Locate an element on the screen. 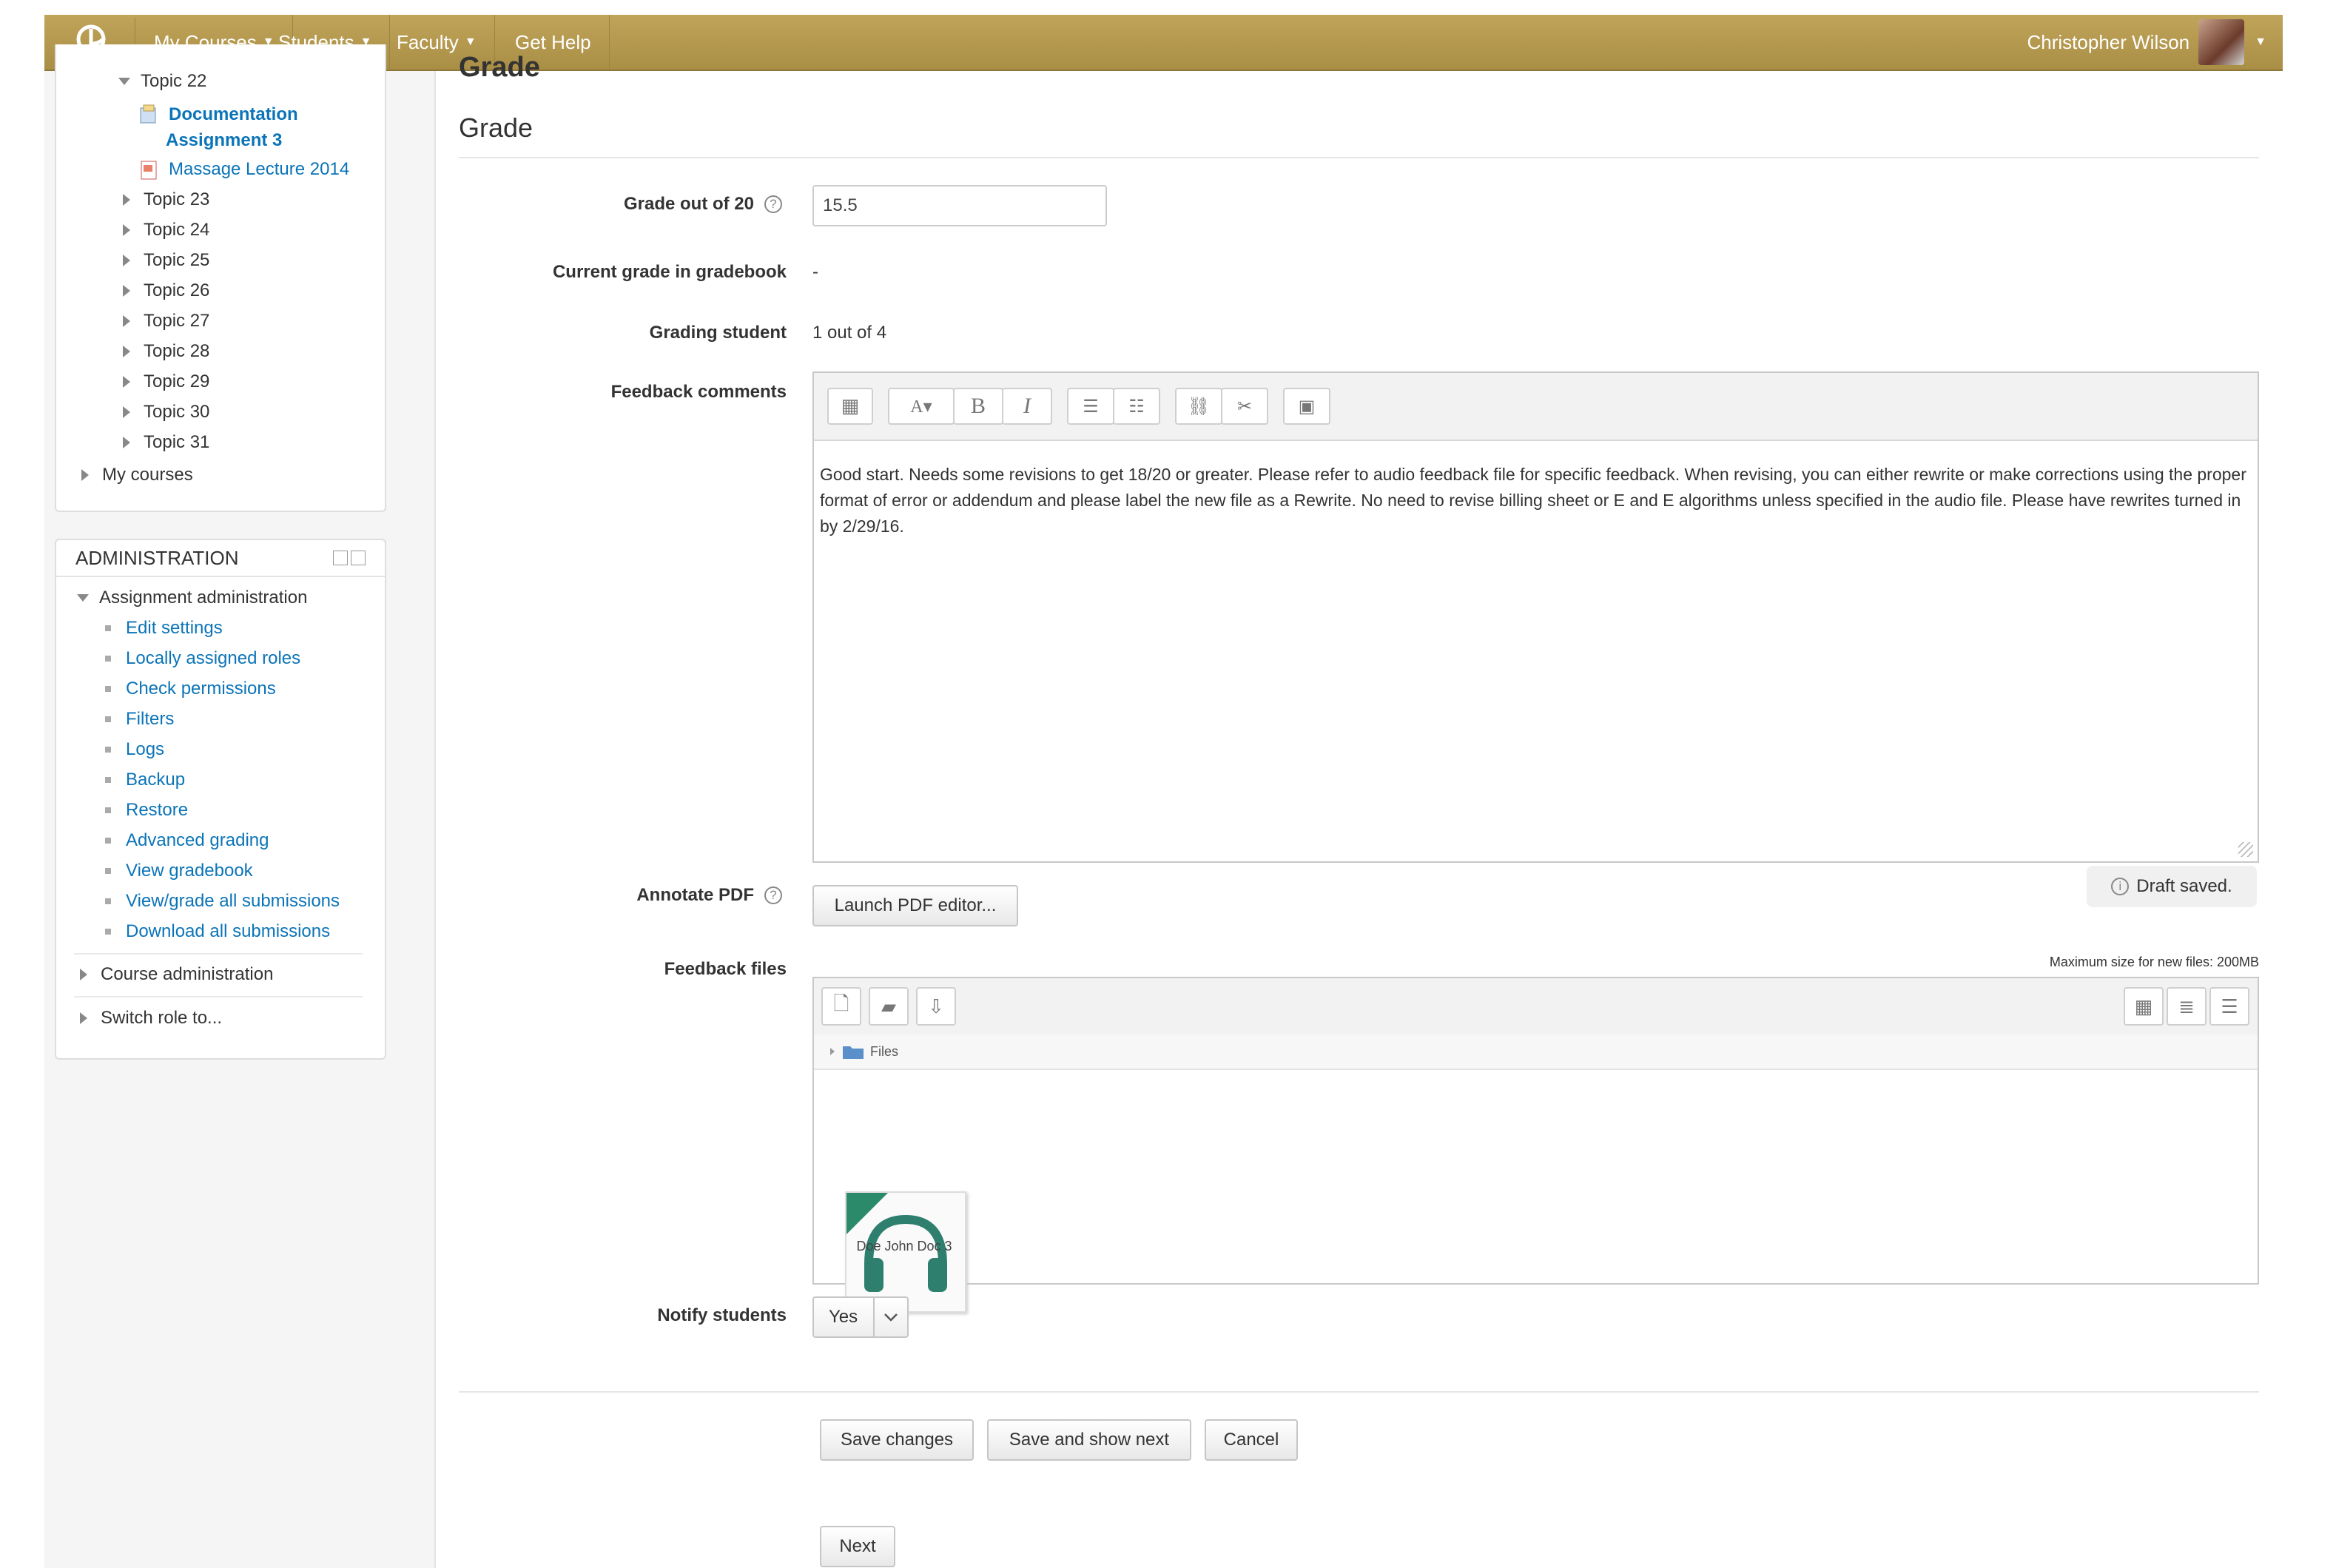  admin-link-view-grade-all: View/grade all submissions is located at coordinates (222, 901).